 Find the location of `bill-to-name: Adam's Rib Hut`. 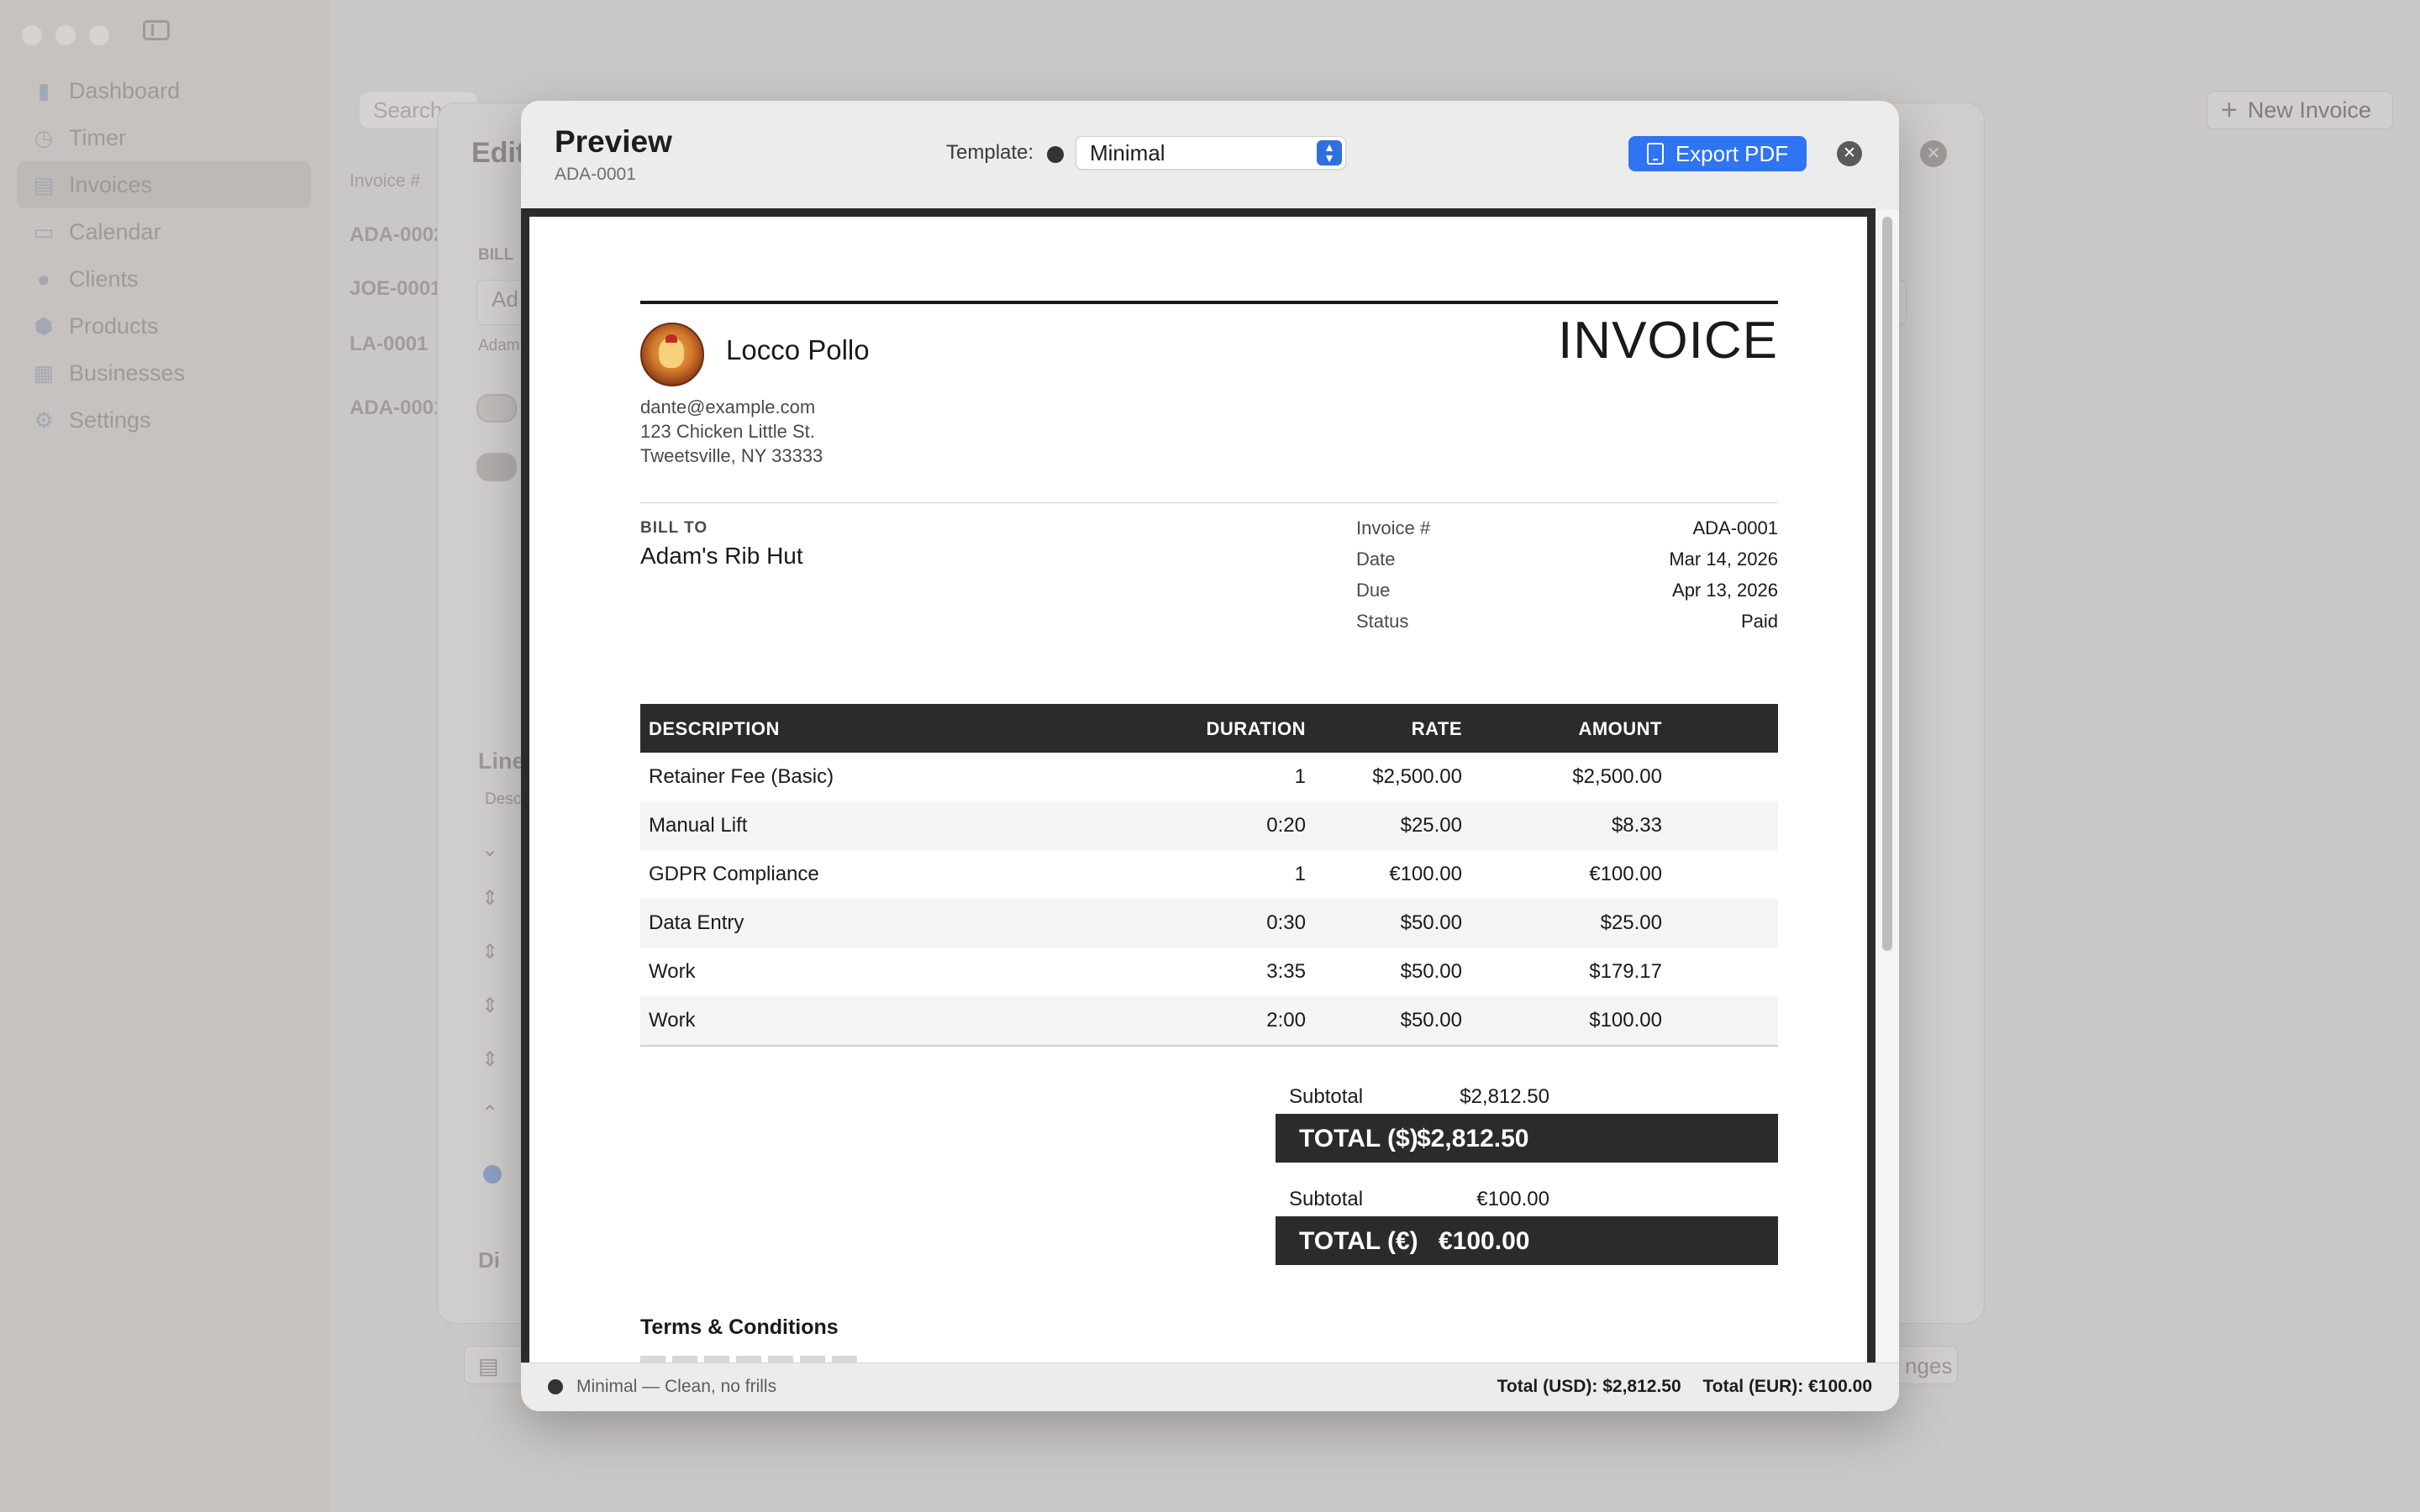

bill-to-name: Adam's Rib Hut is located at coordinates (721, 556).